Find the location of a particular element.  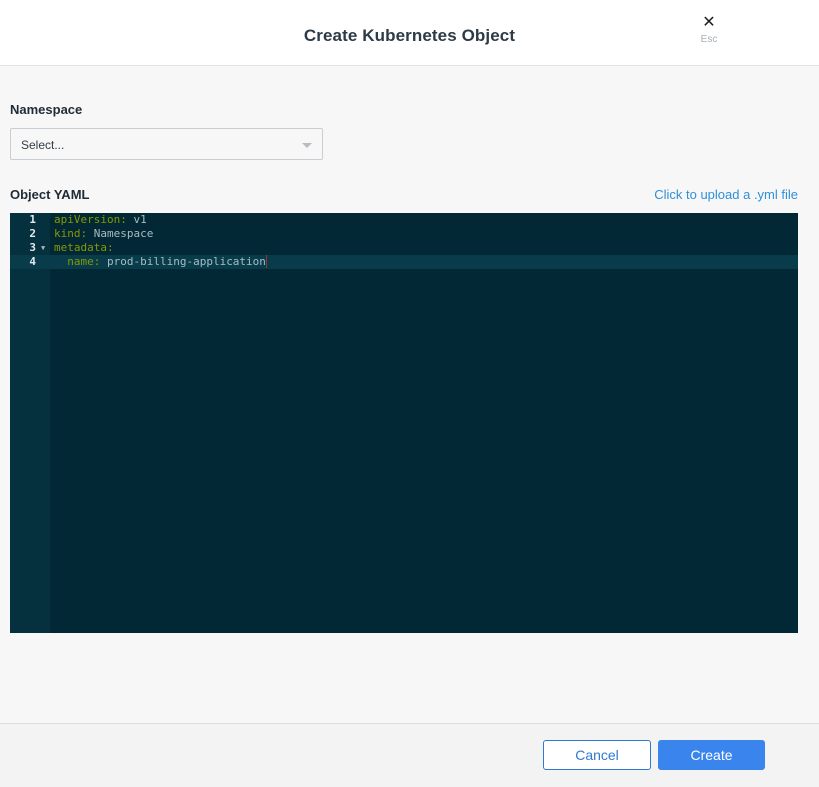

line-number: 3 ▼ is located at coordinates (30, 248).